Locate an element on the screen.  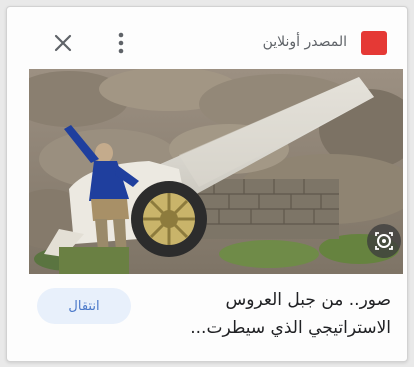
lens-button is located at coordinates (384, 241).